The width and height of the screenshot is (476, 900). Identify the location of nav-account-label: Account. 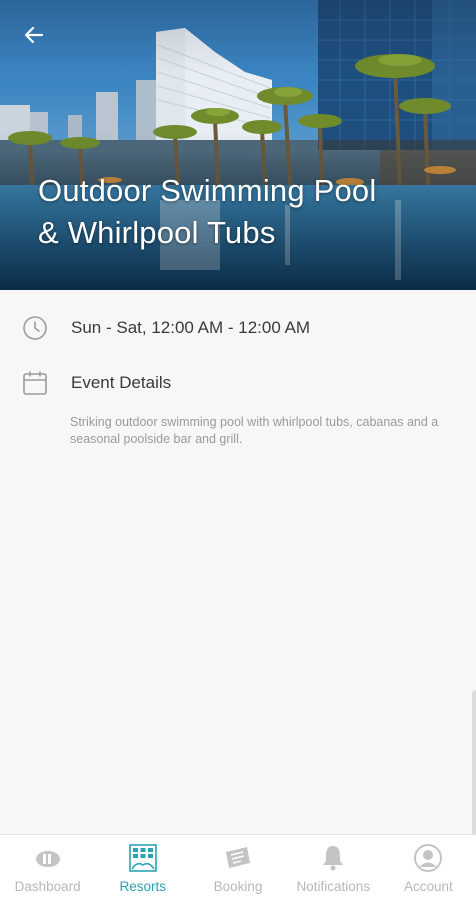
(428, 886).